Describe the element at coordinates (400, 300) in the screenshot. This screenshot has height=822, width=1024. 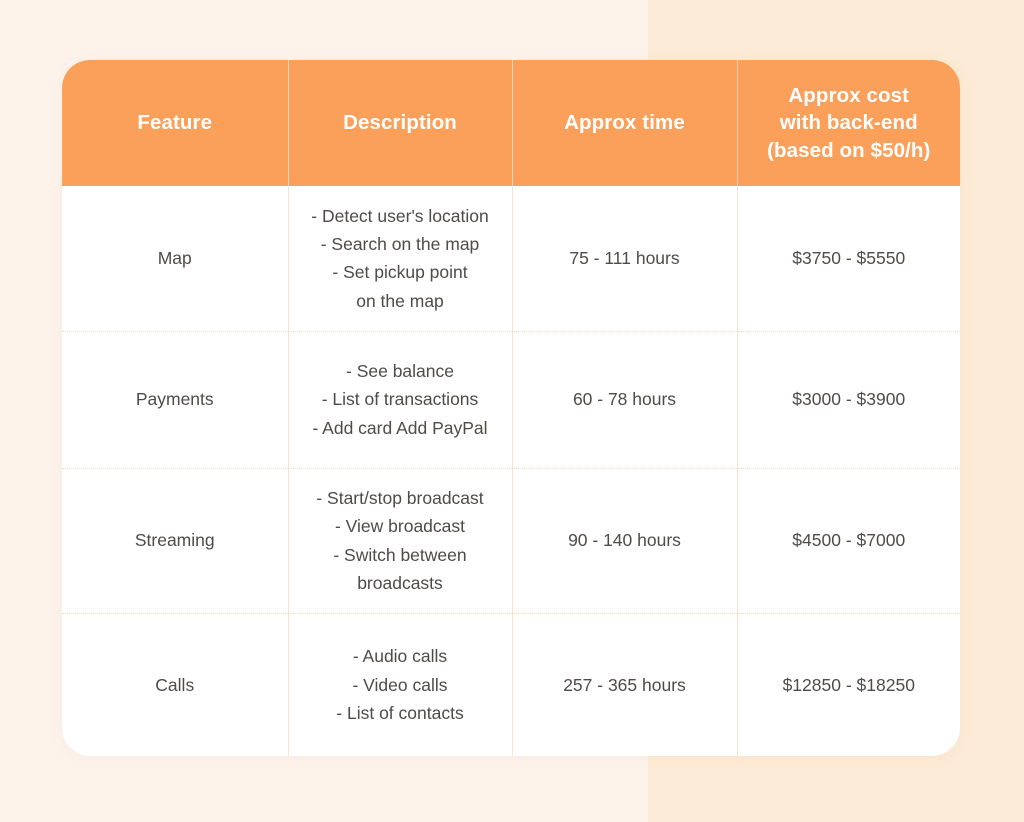
I see `description-line: on the map` at that location.